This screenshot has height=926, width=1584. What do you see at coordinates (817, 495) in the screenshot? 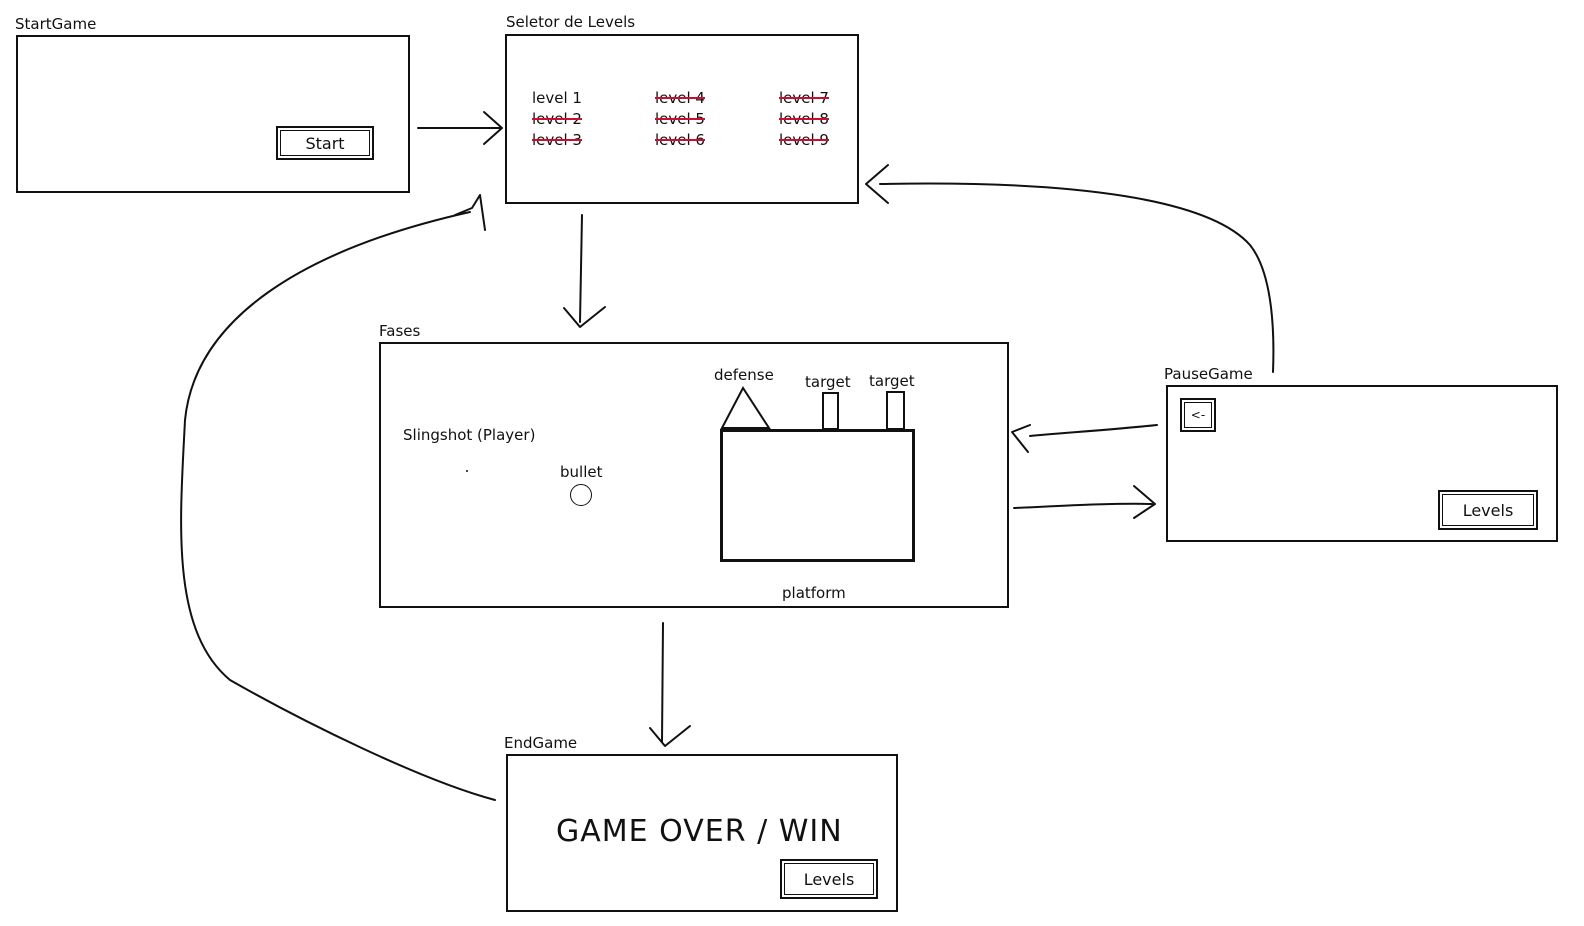
I see `platform-block` at bounding box center [817, 495].